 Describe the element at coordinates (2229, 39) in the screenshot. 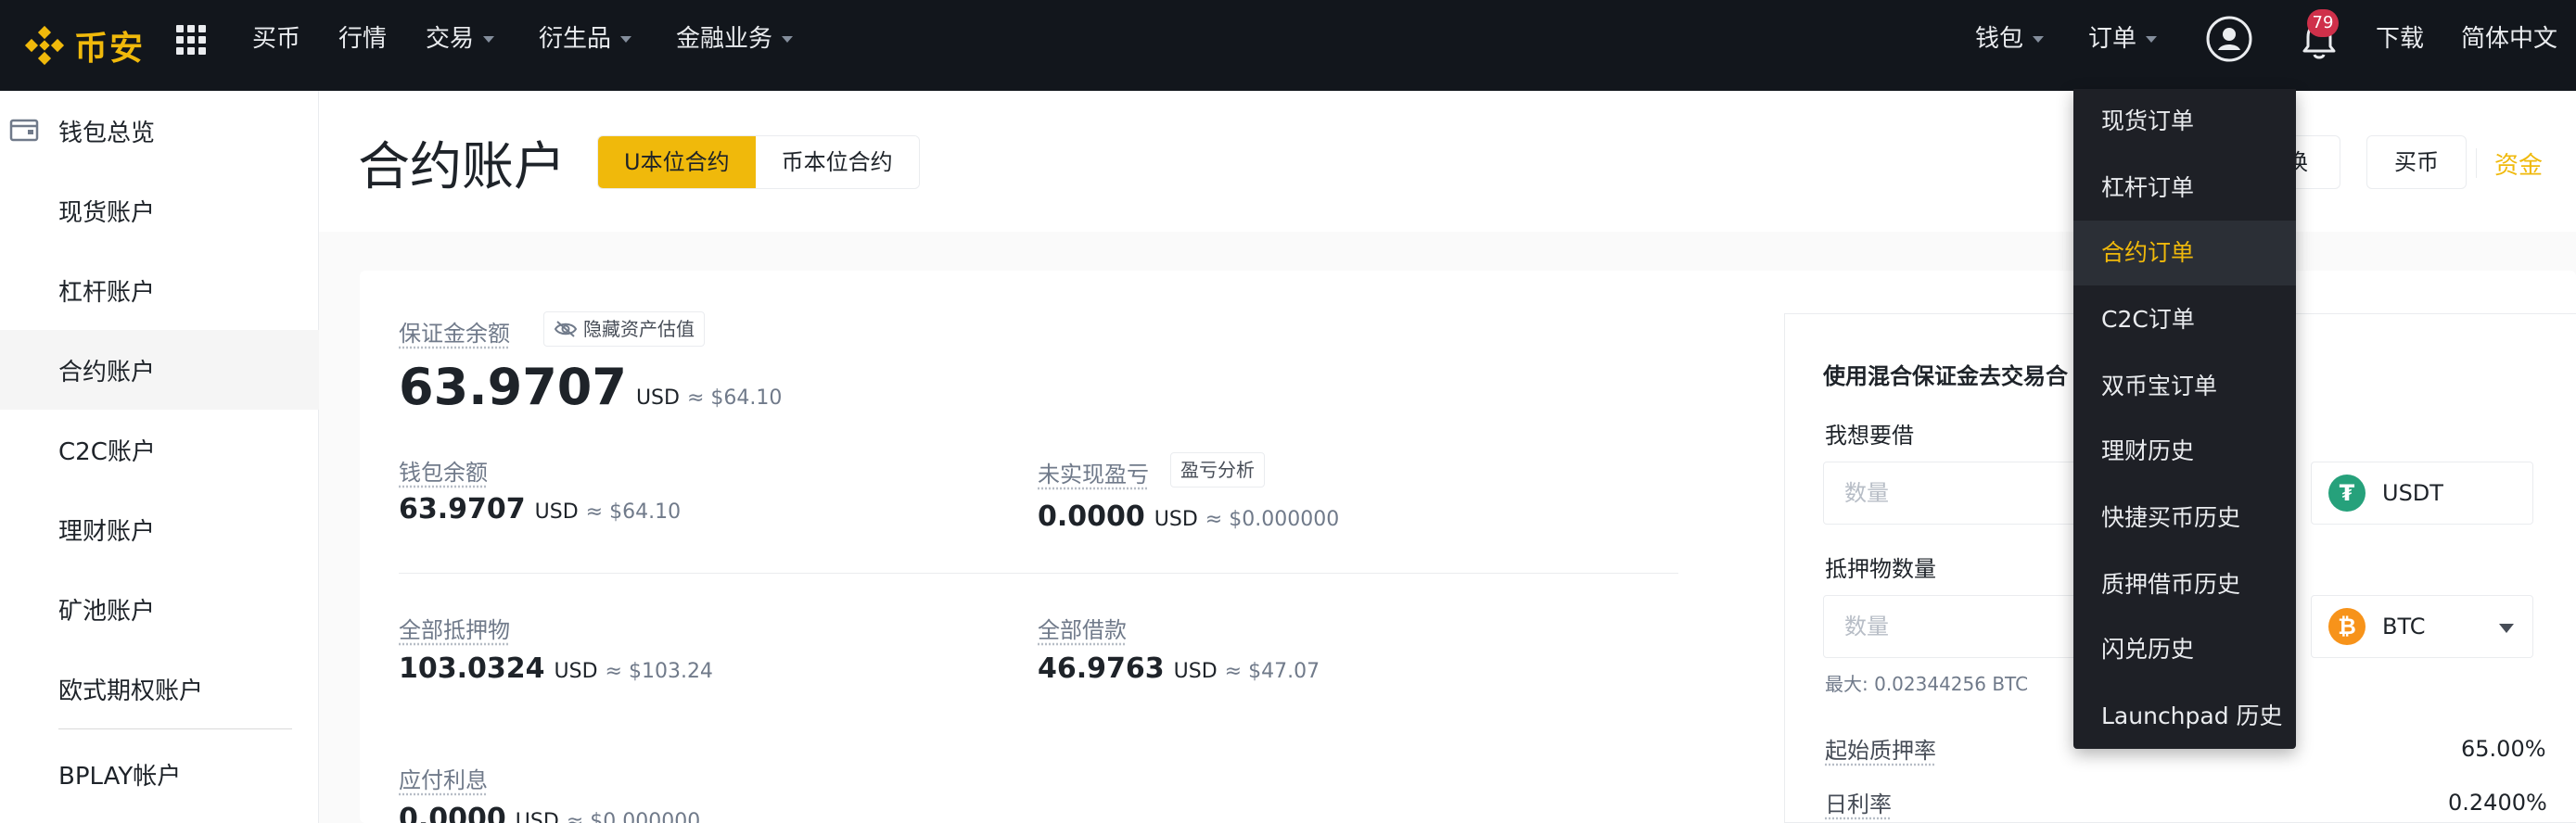

I see `user-icon` at that location.